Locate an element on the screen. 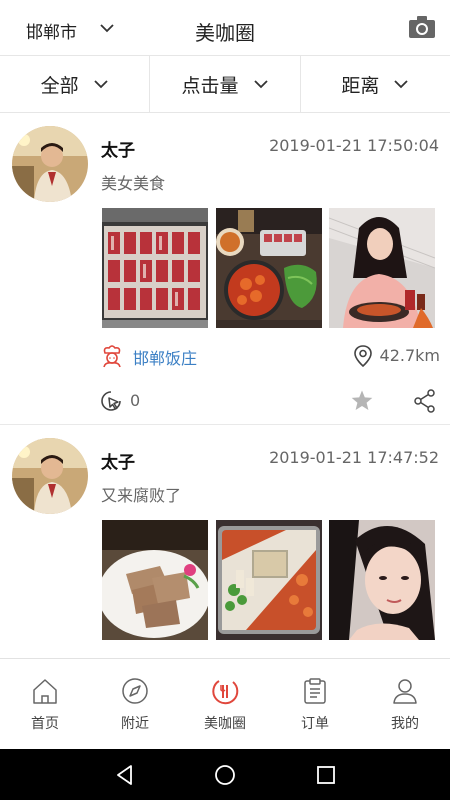 This screenshot has width=450, height=800. shop-distance: 42.7km is located at coordinates (409, 355).